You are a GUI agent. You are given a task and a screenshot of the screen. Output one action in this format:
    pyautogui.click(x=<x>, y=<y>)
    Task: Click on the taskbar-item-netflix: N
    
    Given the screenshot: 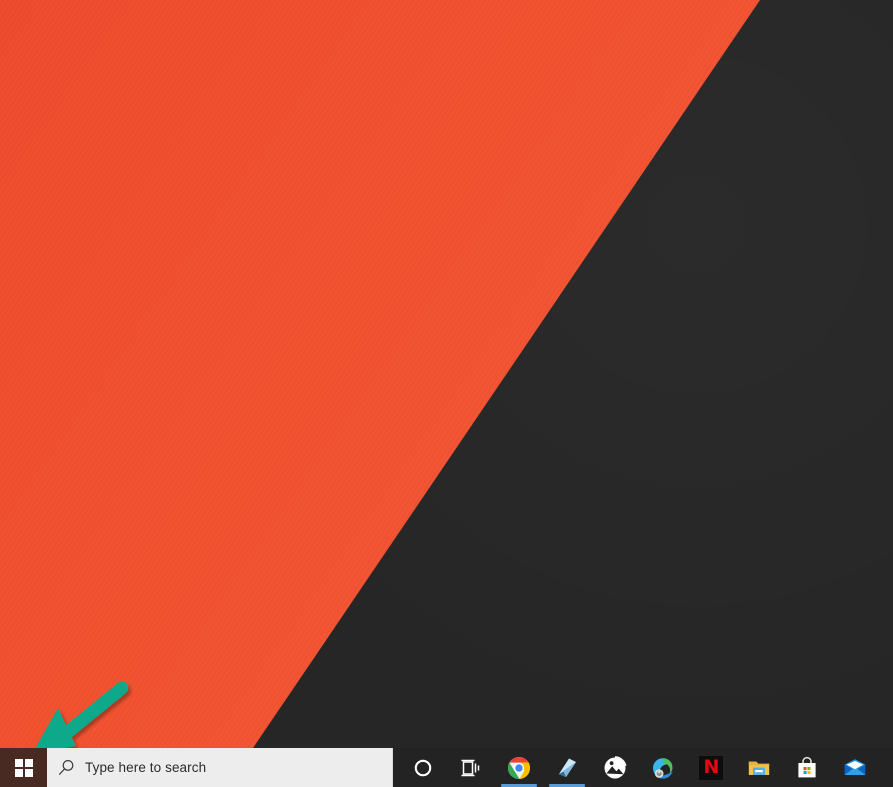 What is the action you would take?
    pyautogui.click(x=711, y=767)
    